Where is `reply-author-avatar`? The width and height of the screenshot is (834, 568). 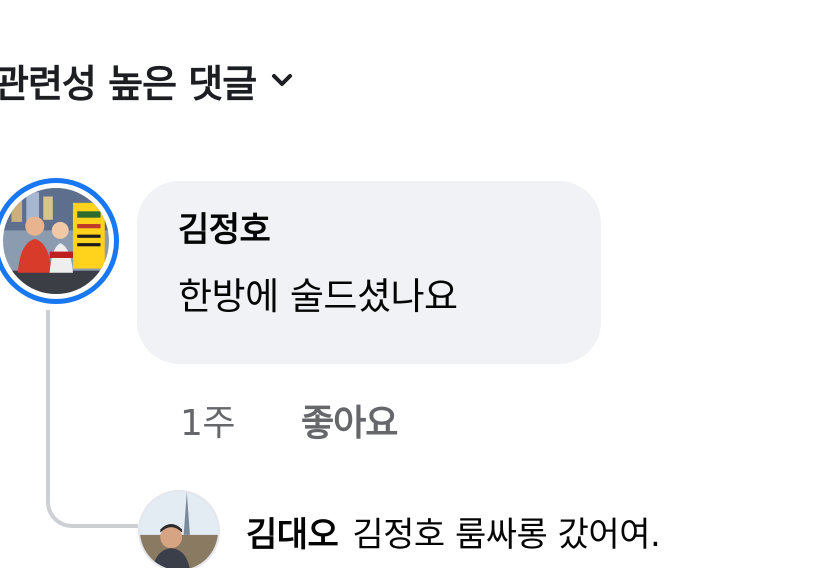 reply-author-avatar is located at coordinates (179, 529).